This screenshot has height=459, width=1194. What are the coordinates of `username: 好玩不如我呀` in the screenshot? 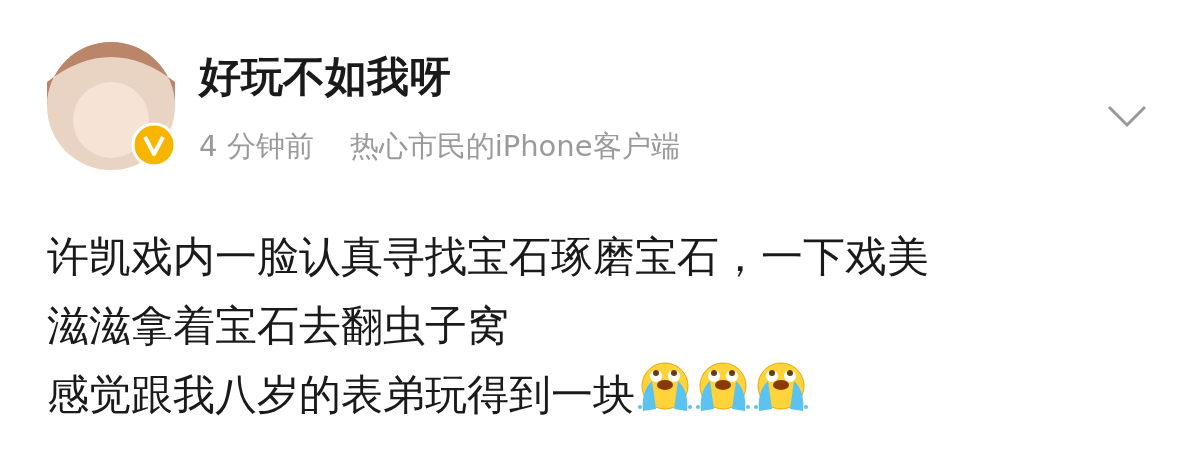 It's located at (653, 77).